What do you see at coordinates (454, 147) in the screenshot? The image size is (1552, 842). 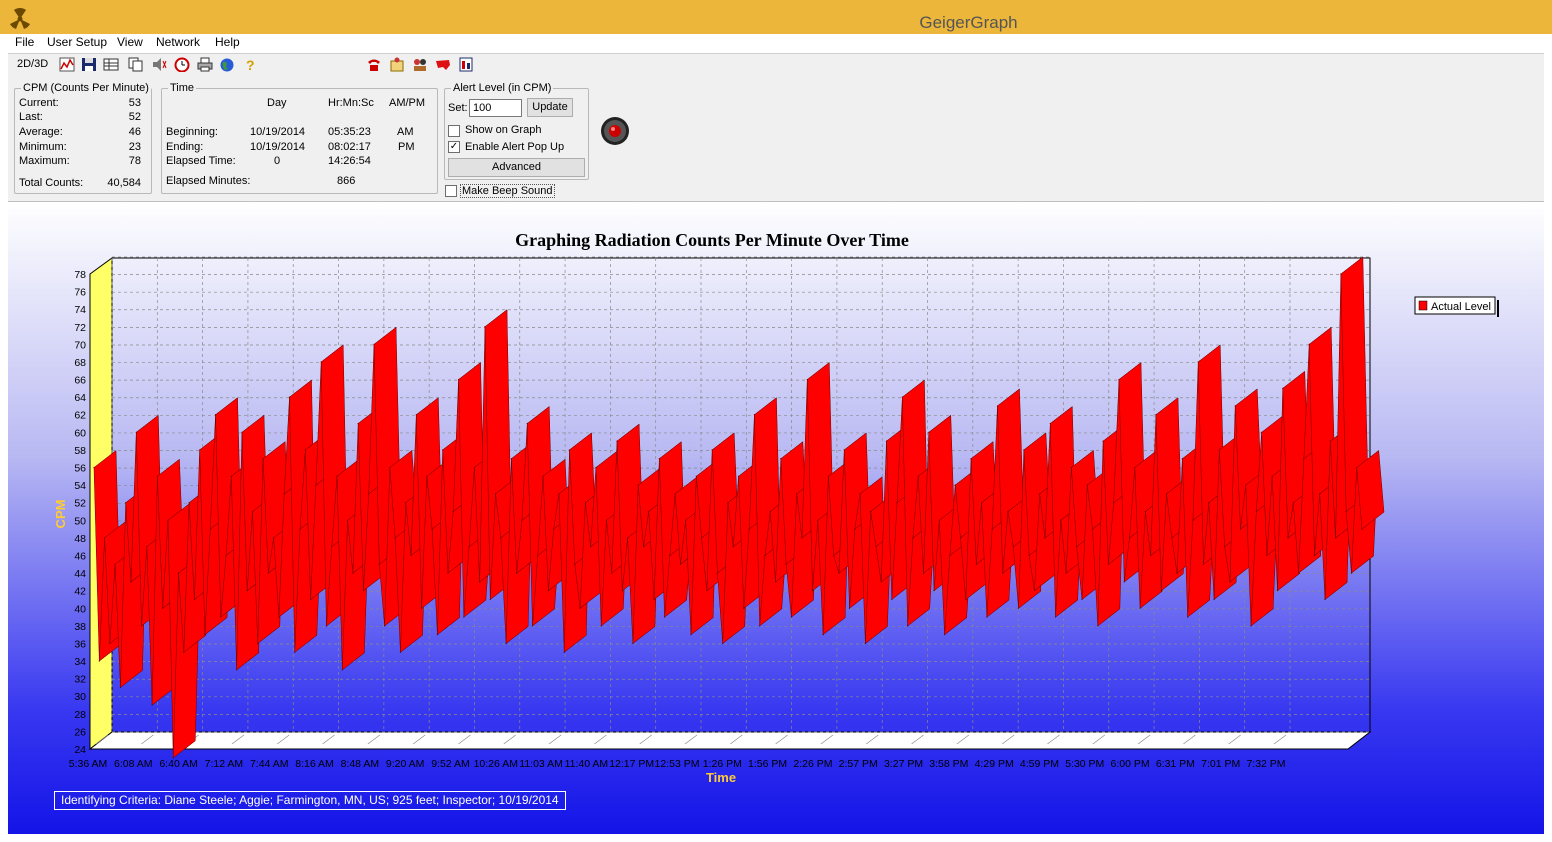 I see `enable-popup-checkbox: ✓` at bounding box center [454, 147].